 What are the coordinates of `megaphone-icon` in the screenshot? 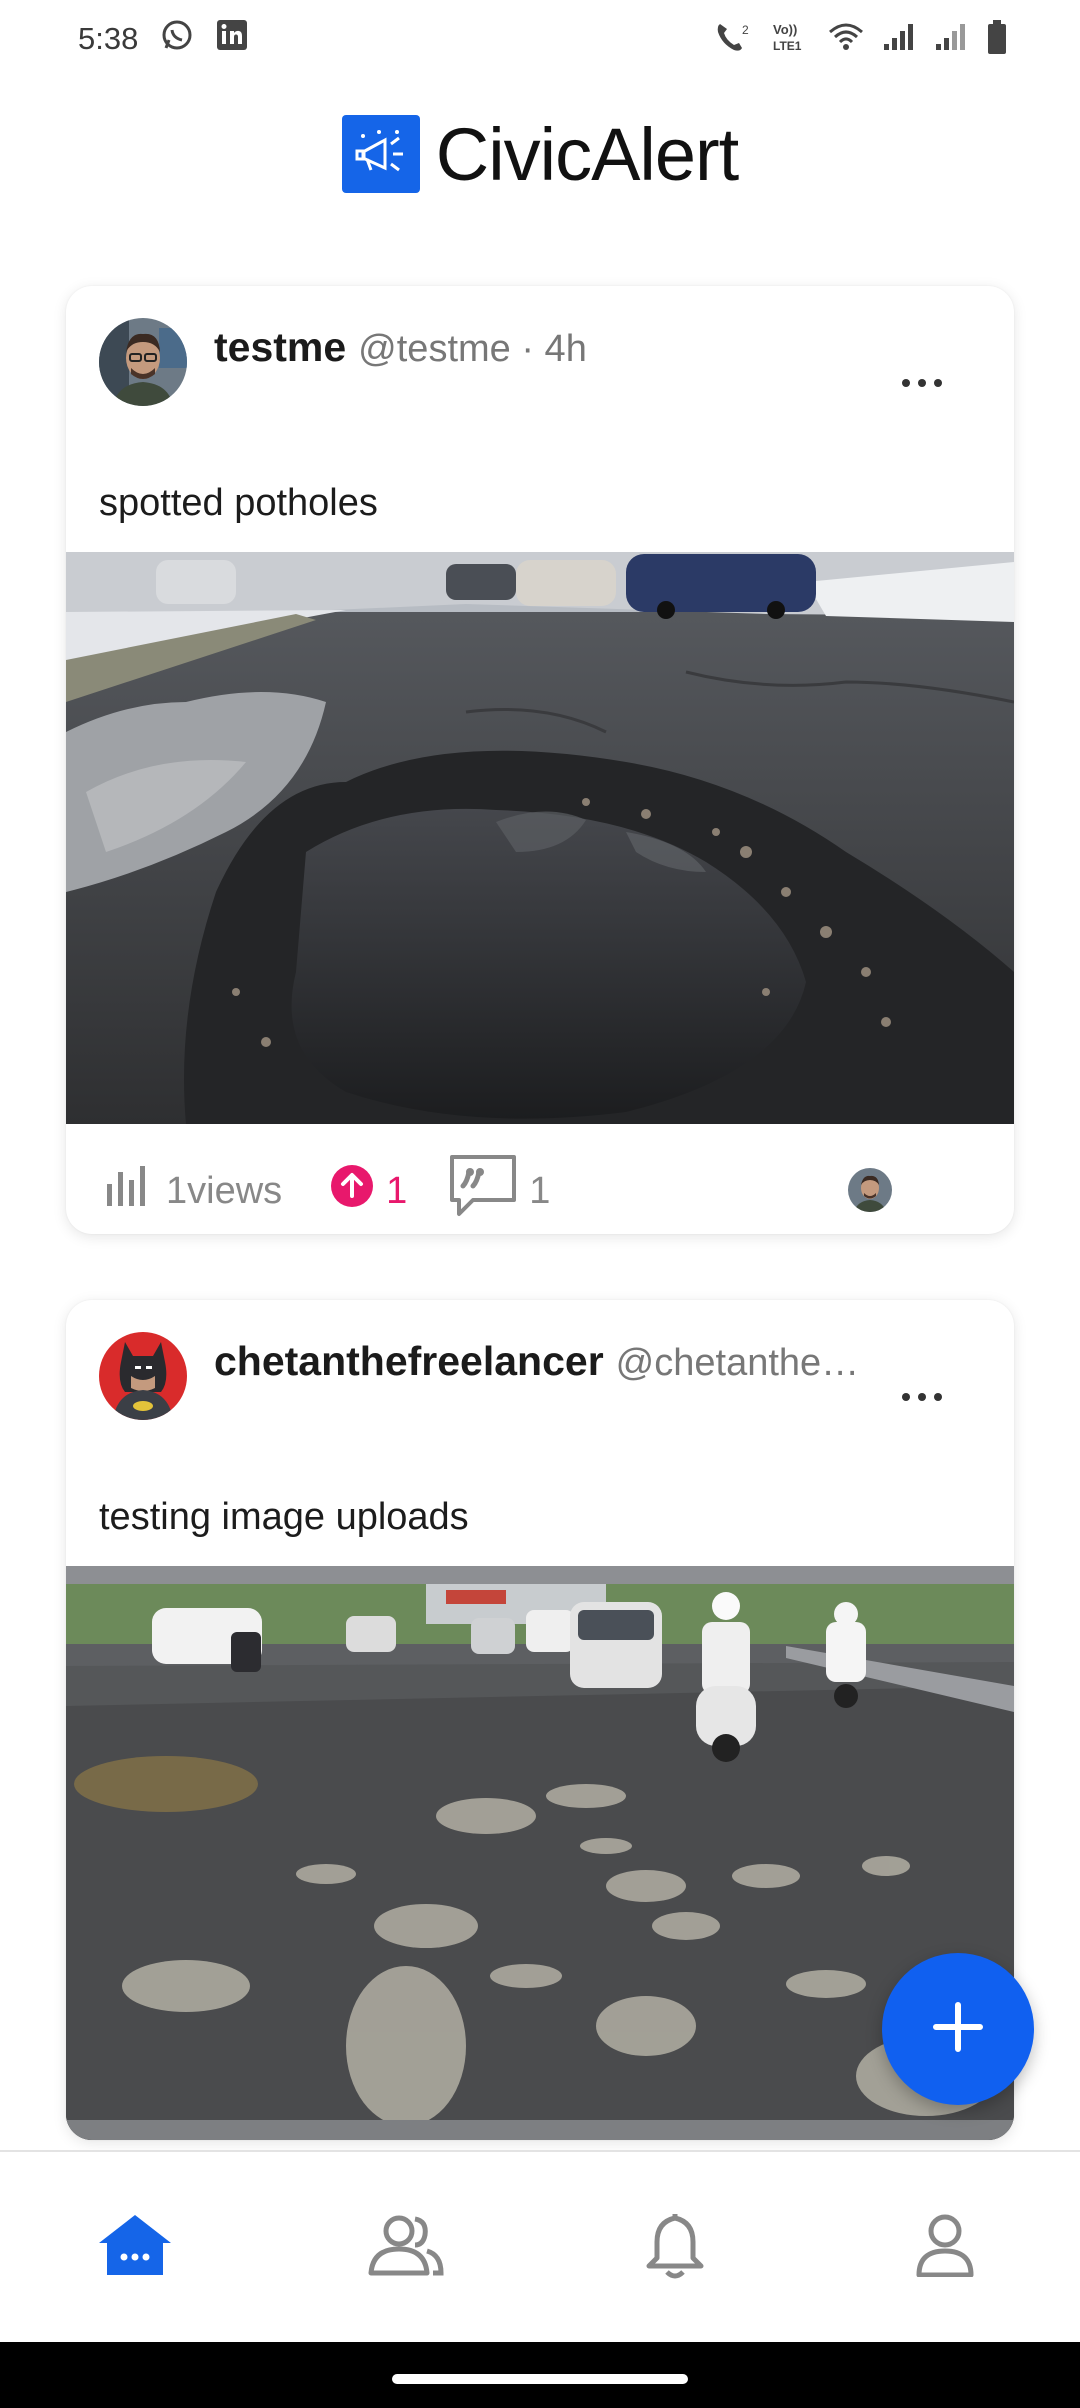 It's located at (380, 154).